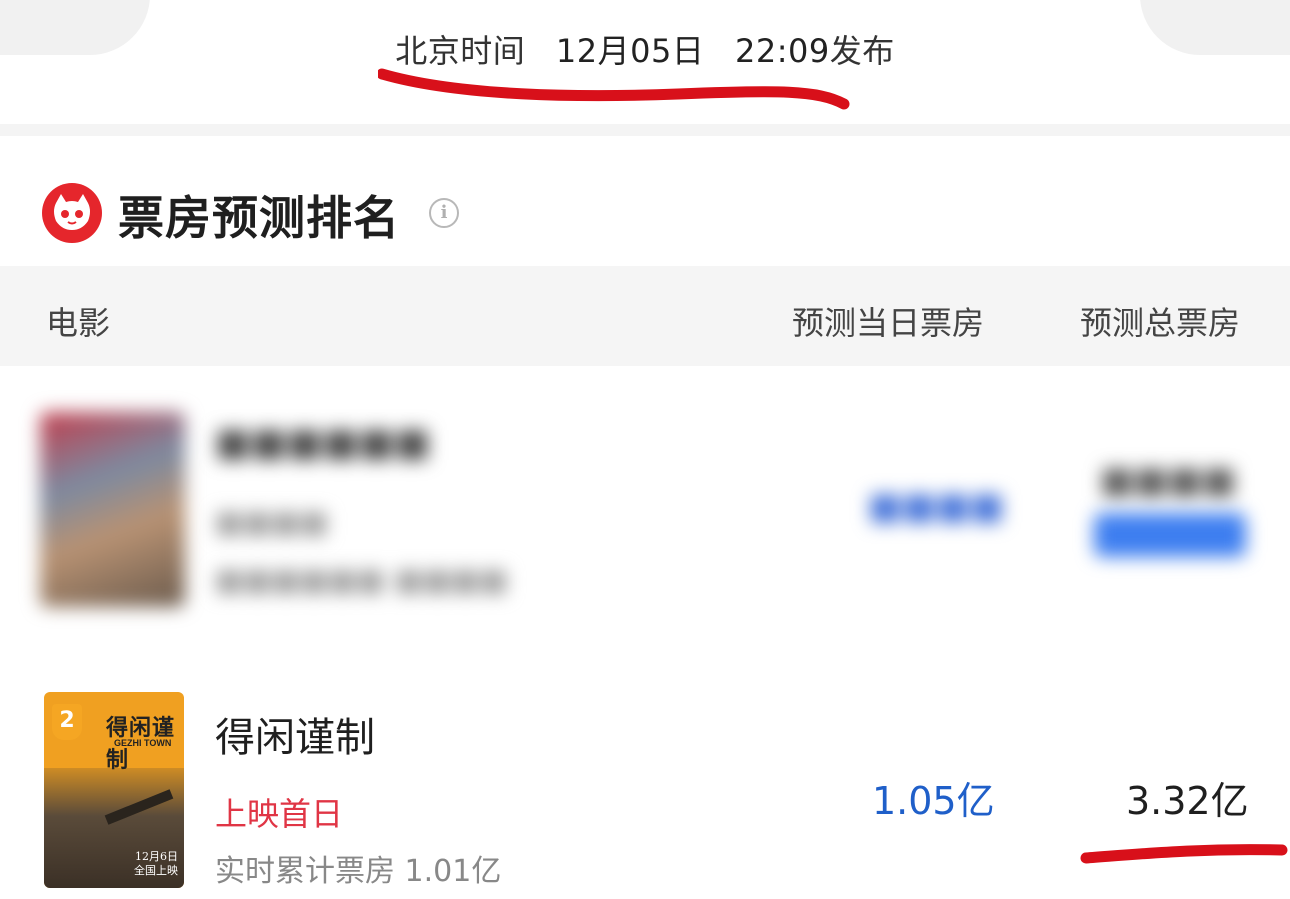 The height and width of the screenshot is (899, 1290). Describe the element at coordinates (78, 323) in the screenshot. I see `column-movie: 电影` at that location.